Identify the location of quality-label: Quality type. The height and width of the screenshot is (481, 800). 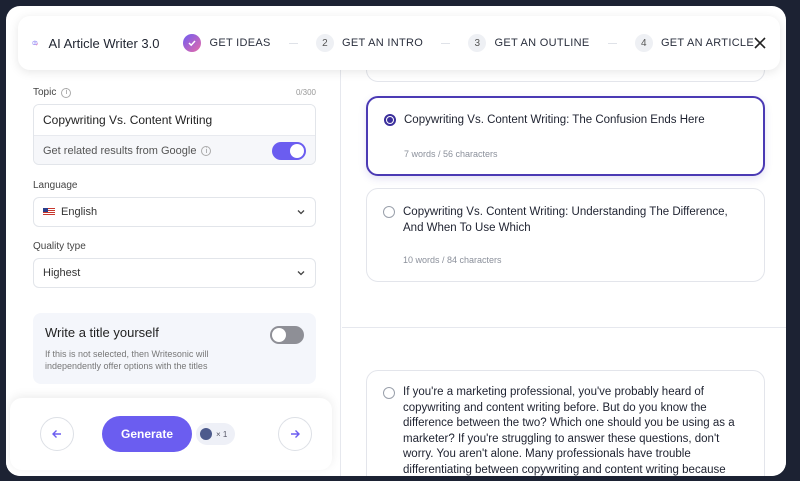
(59, 246).